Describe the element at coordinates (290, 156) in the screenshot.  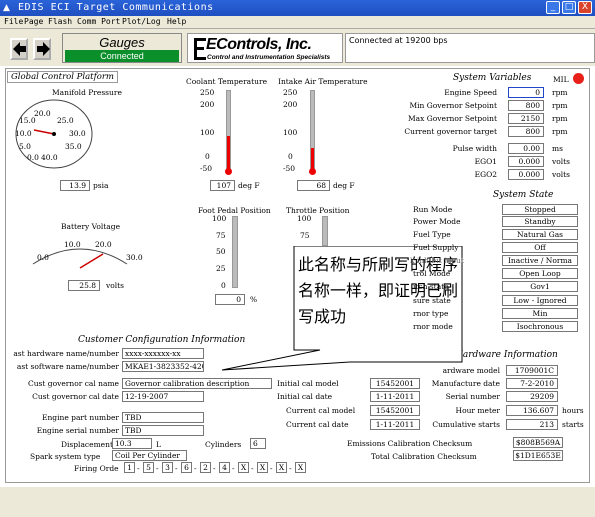
I see `intake-tick: 0` at that location.